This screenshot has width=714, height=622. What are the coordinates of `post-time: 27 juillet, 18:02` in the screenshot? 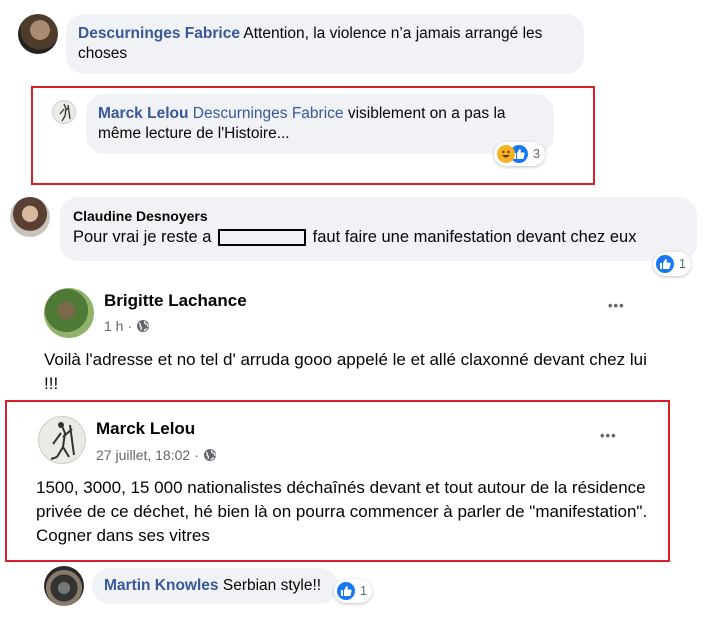 It's located at (143, 455).